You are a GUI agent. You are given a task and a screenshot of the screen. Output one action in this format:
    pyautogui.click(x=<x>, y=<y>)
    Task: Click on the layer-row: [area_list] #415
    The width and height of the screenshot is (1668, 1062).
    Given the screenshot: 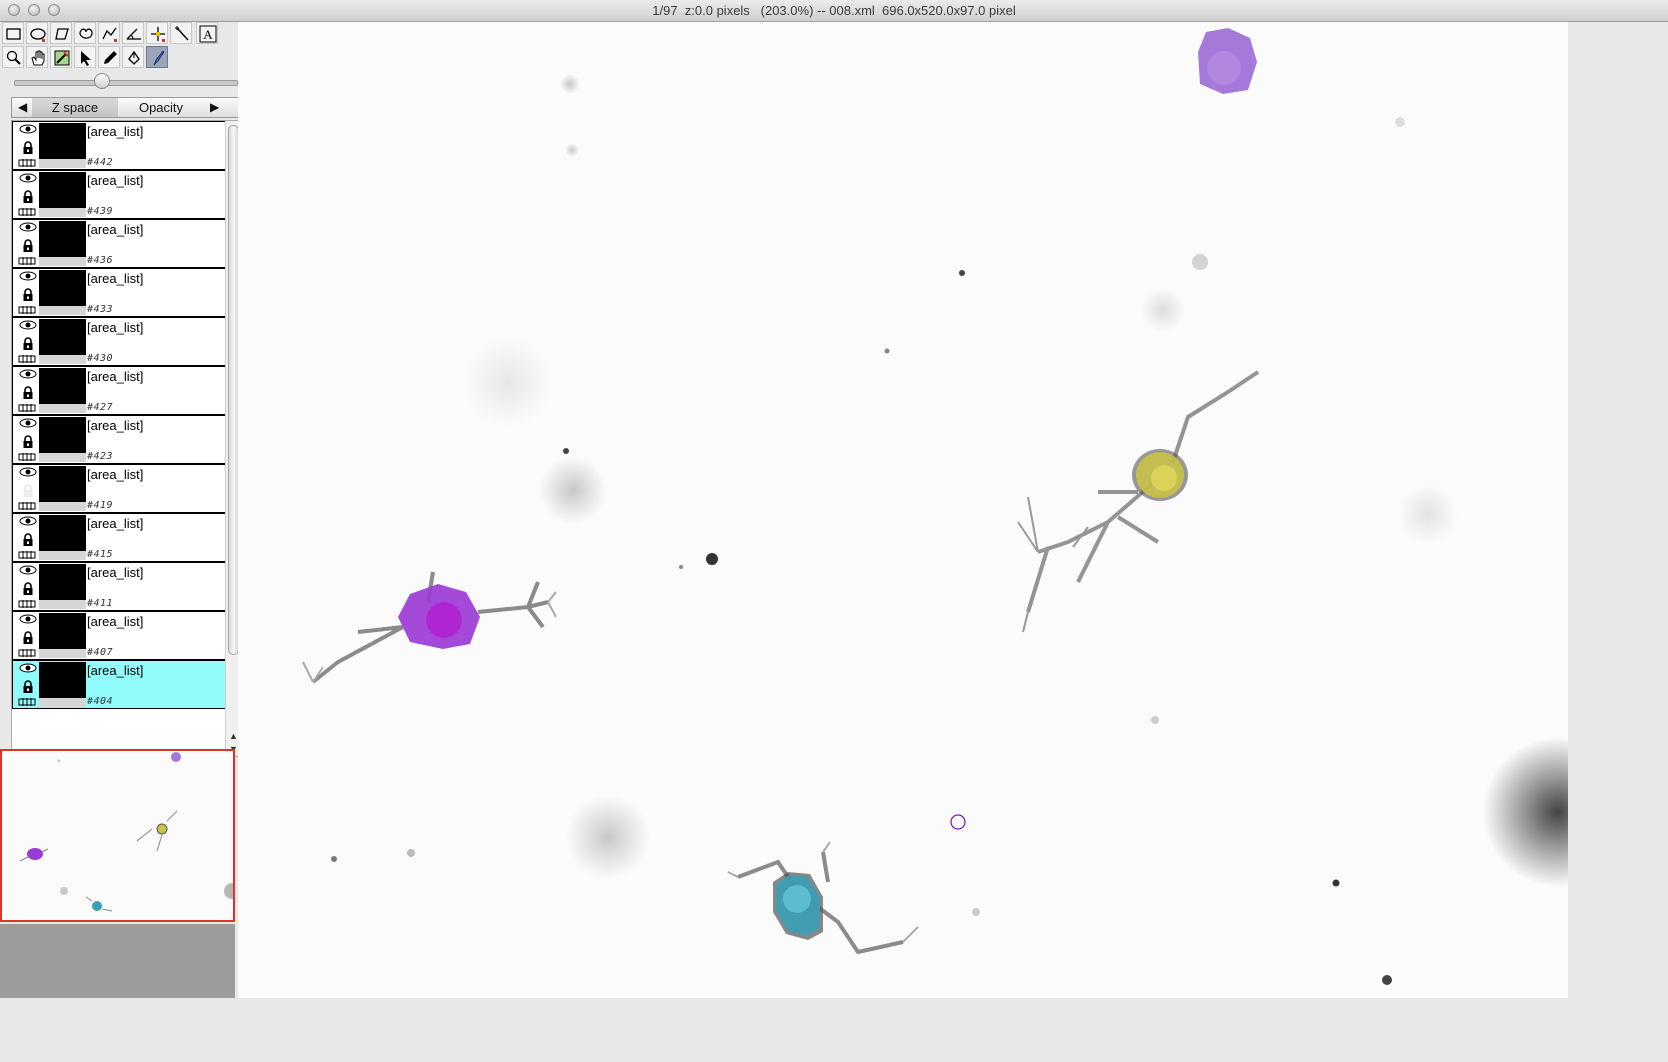 What is the action you would take?
    pyautogui.click(x=119, y=537)
    